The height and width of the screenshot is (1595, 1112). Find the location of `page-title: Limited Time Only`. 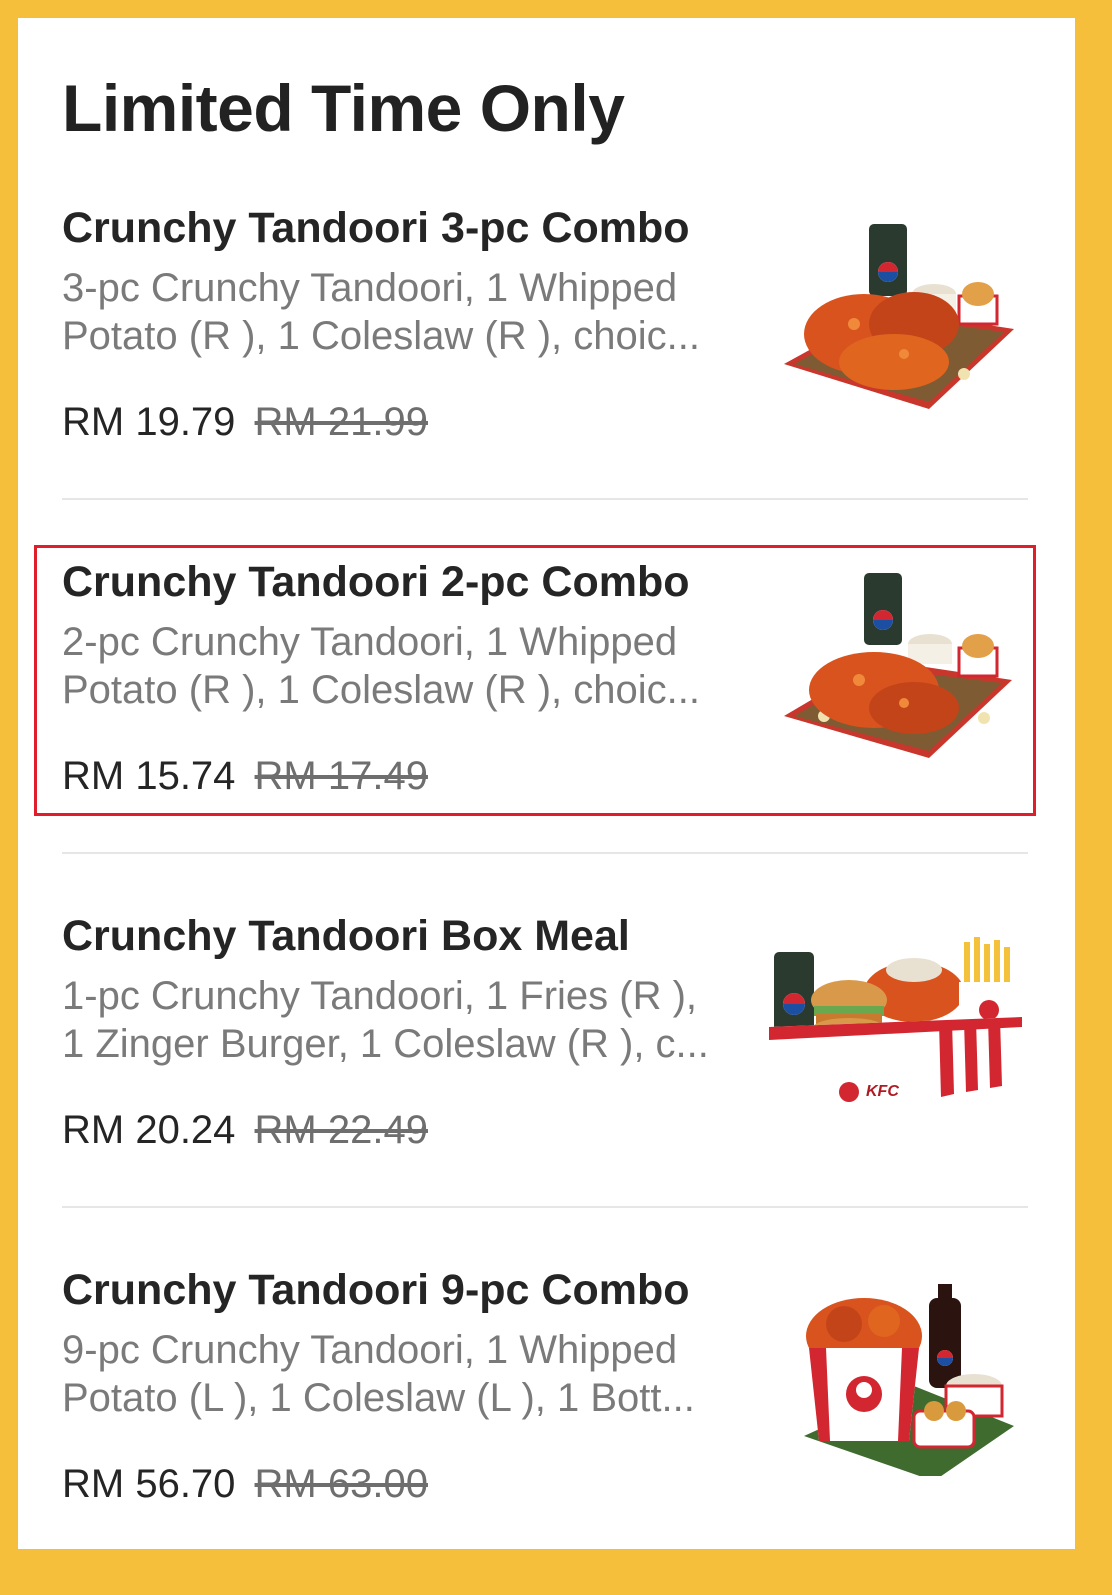

page-title: Limited Time Only is located at coordinates (343, 108).